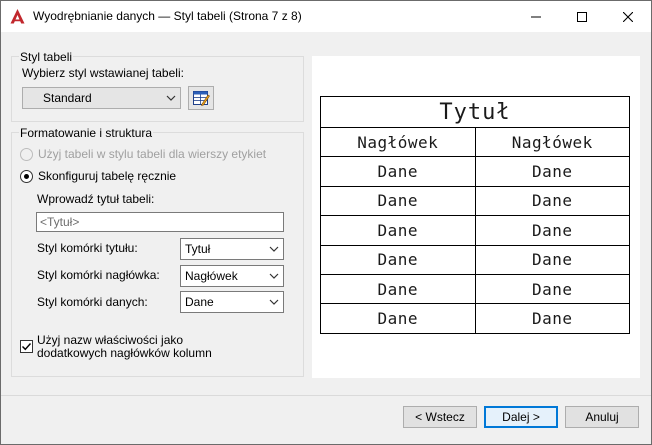 This screenshot has width=652, height=445. I want to click on back-button: < Wstecz, so click(440, 417).